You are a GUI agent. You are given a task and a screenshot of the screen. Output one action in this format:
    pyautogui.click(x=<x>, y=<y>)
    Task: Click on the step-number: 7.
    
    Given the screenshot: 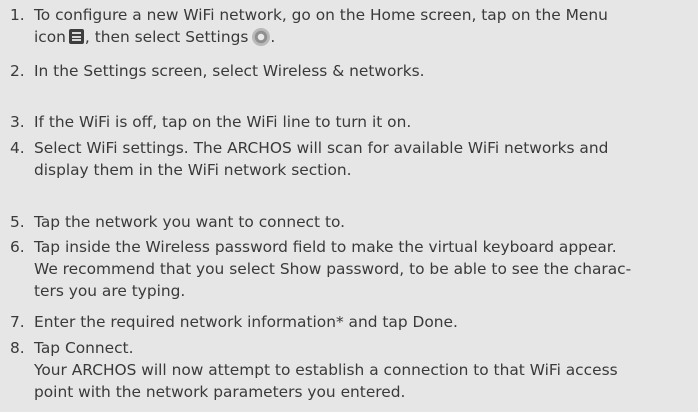 What is the action you would take?
    pyautogui.click(x=17, y=322)
    